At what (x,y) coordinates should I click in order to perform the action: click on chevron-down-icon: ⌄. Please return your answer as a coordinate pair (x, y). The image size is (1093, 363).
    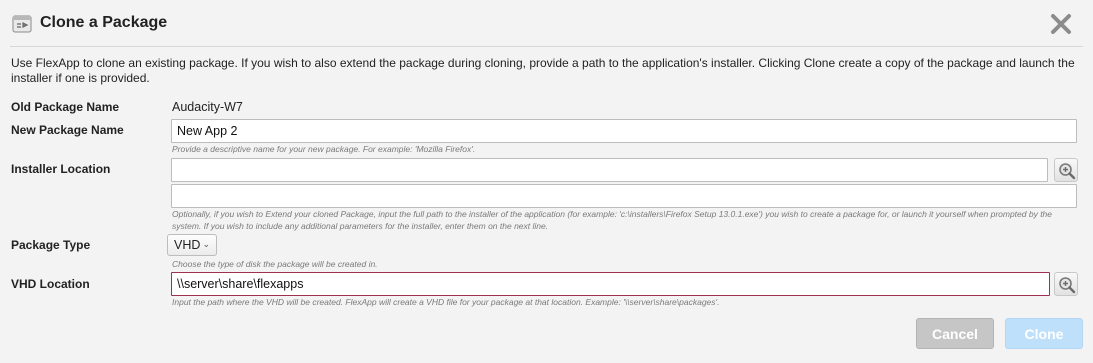
    Looking at the image, I should click on (206, 244).